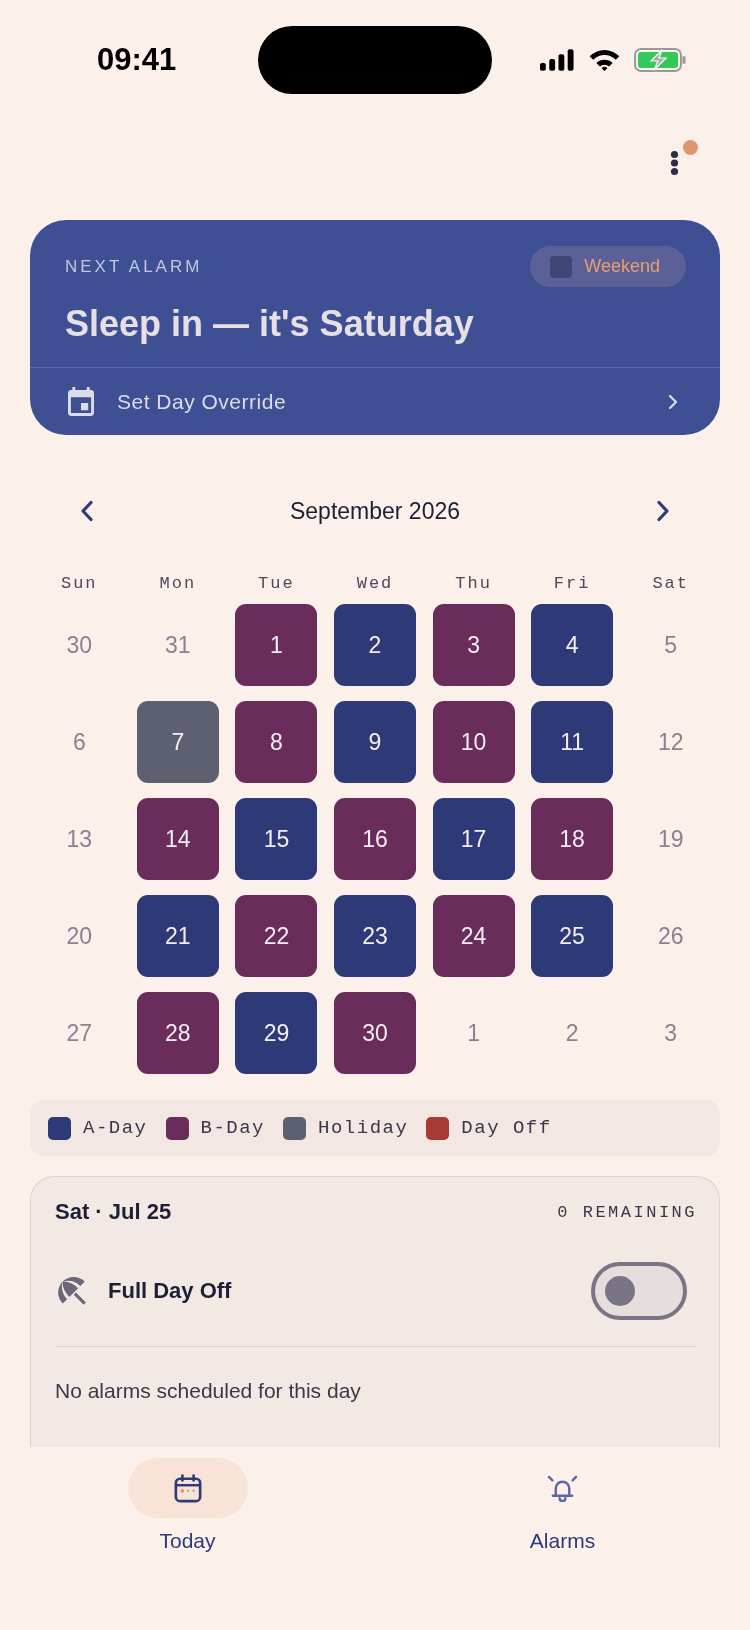 Image resolution: width=750 pixels, height=1630 pixels. I want to click on remaining-count: 0 REMAINING, so click(627, 1212).